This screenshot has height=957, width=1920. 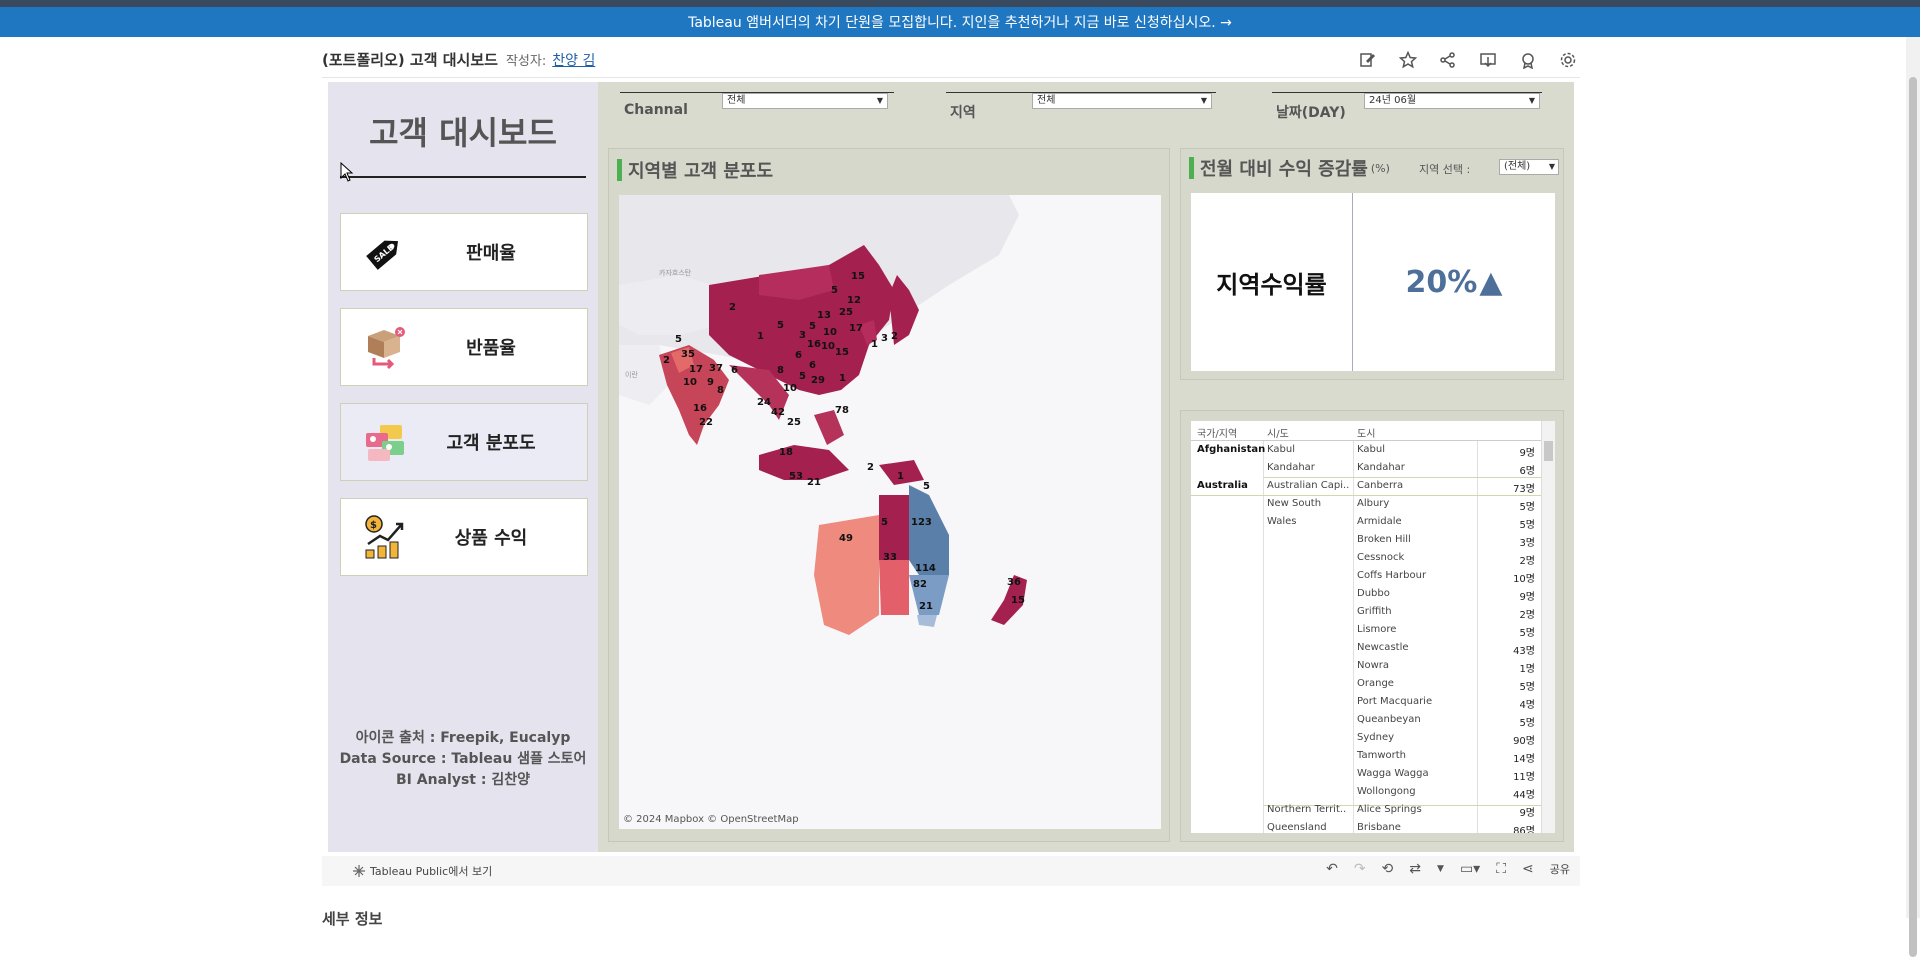 I want to click on table-row: Port Macquarie 4명, so click(x=1366, y=702).